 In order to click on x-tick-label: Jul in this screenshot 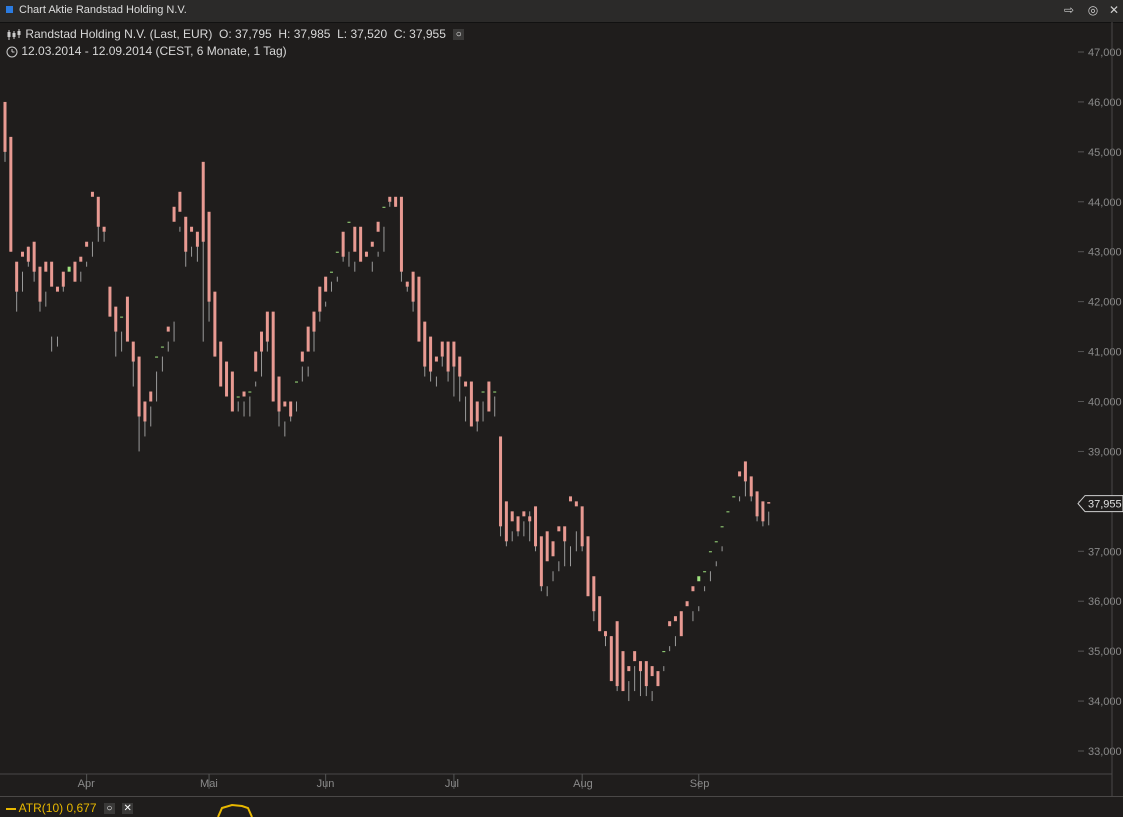, I will do `click(452, 784)`.